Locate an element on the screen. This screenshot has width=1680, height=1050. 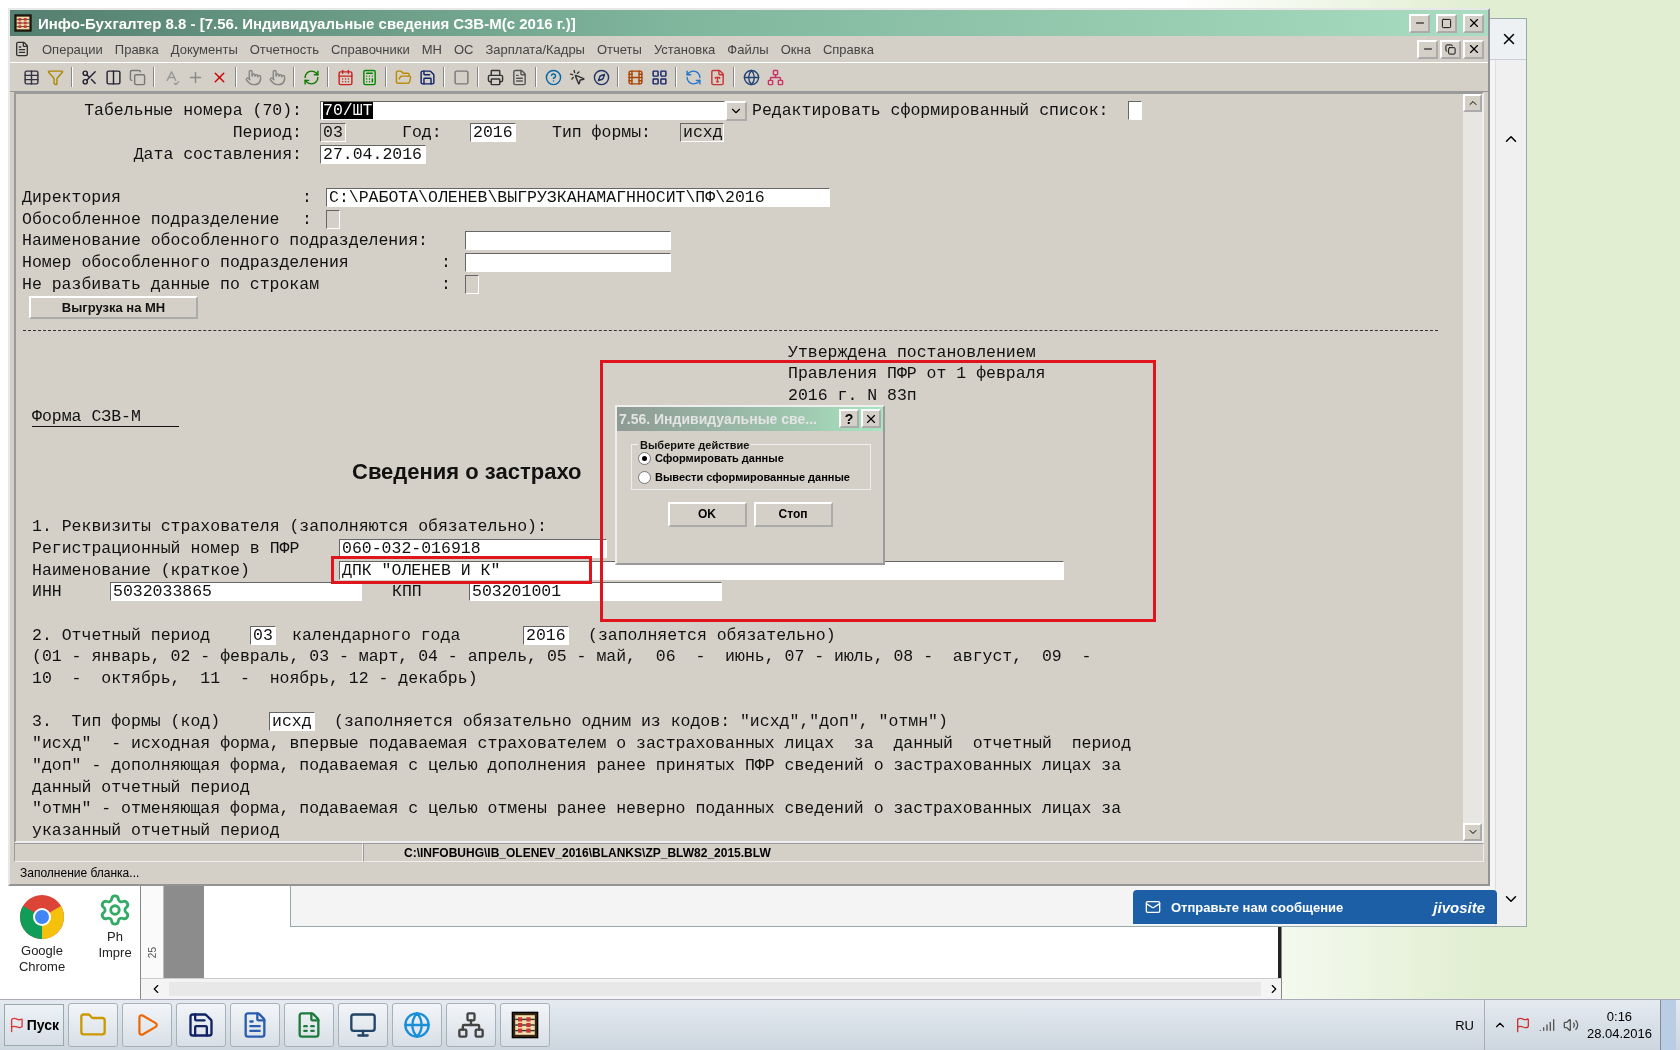
chat-banner: Отправьте нам сообщение jivosite is located at coordinates (1315, 907).